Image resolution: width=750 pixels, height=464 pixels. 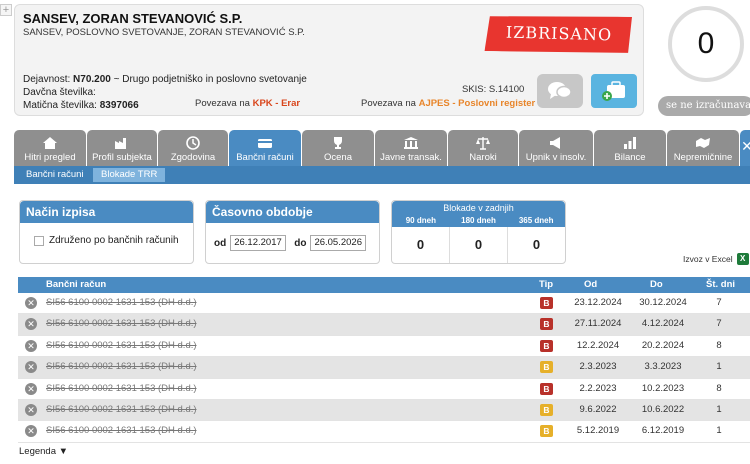 What do you see at coordinates (708, 259) in the screenshot?
I see `export-excel-label: Izvoz v Excel` at bounding box center [708, 259].